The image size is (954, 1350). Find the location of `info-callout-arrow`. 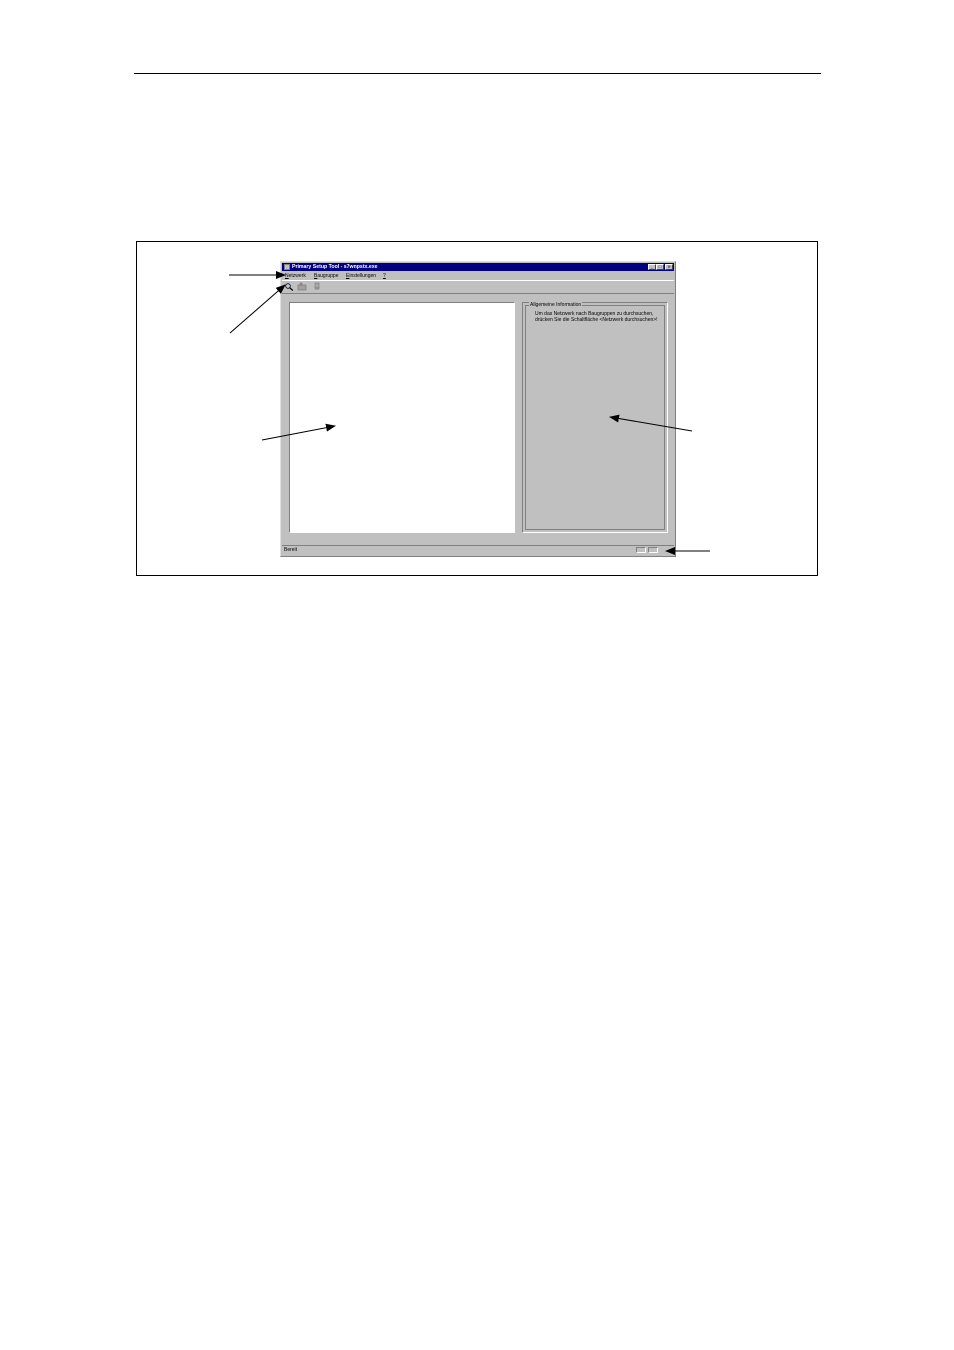

info-callout-arrow is located at coordinates (651, 423).